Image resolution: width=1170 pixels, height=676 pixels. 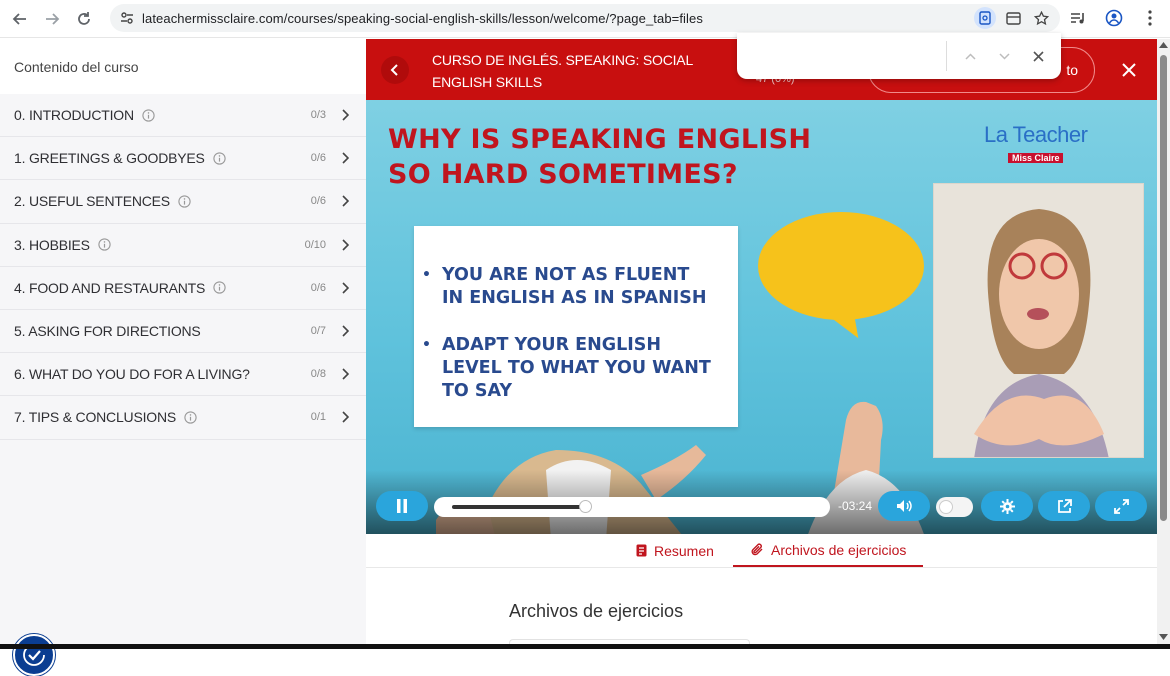 I want to click on module-item: 2. USEFUL SENTENCES 0/6, so click(x=183, y=202).